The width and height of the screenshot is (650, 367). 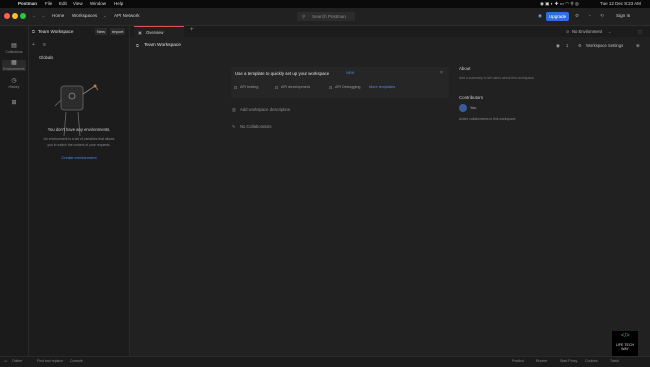 What do you see at coordinates (127, 15) in the screenshot?
I see `api-network-menu: API Network` at bounding box center [127, 15].